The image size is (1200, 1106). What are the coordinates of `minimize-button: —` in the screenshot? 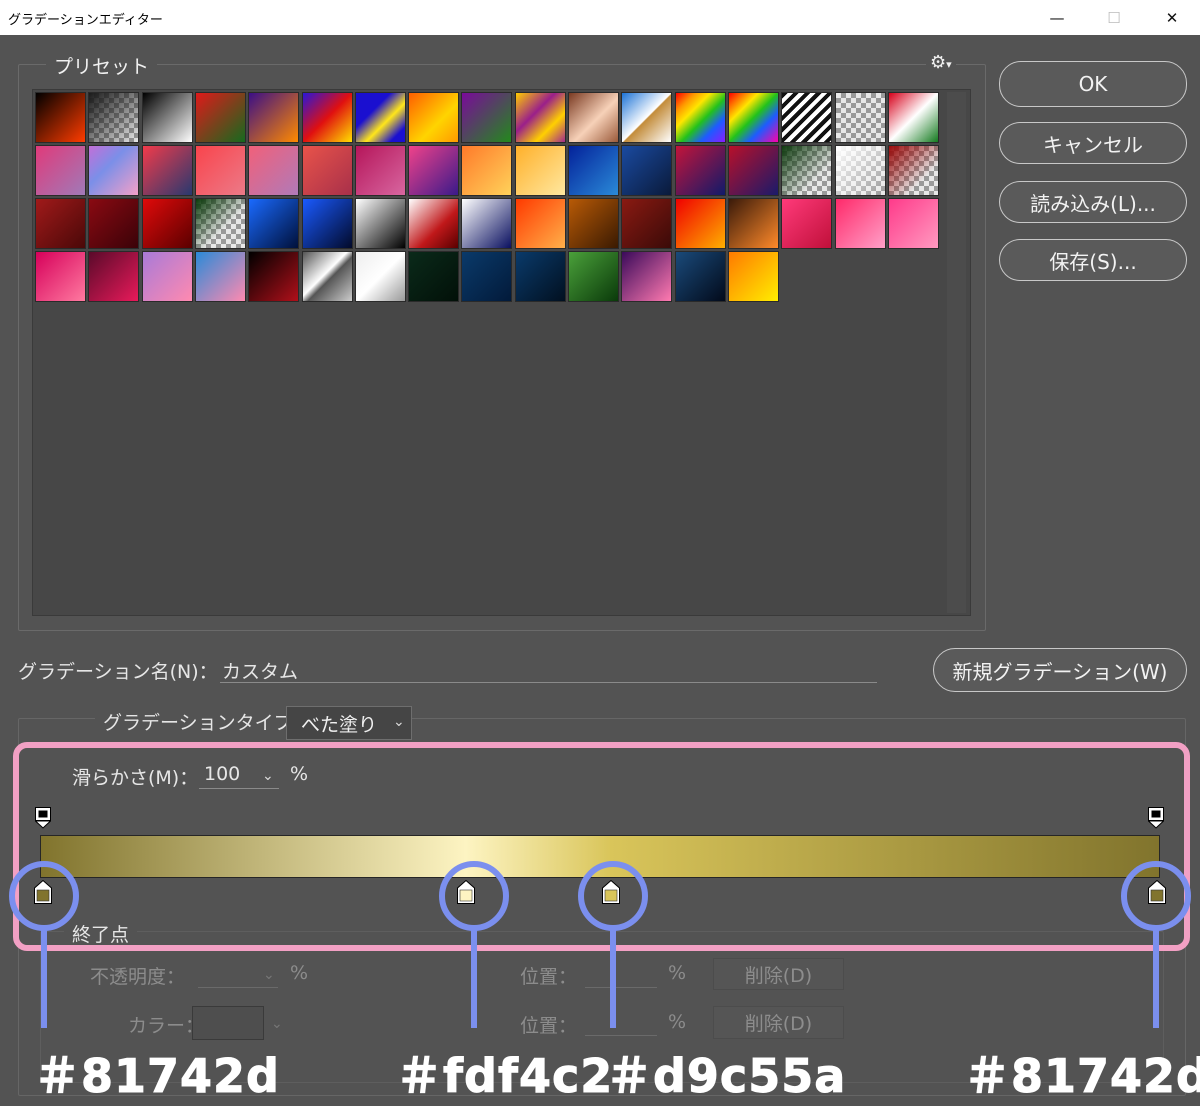 It's located at (1057, 17).